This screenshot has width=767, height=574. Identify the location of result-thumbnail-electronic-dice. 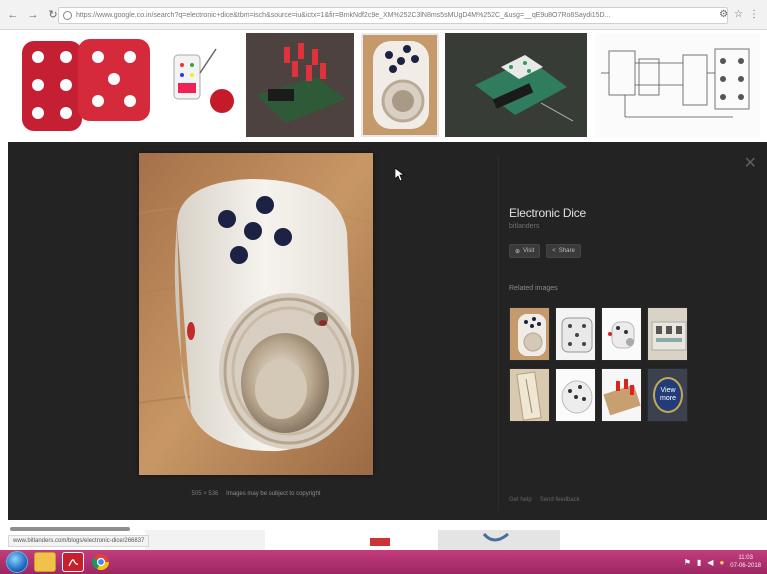
(400, 85).